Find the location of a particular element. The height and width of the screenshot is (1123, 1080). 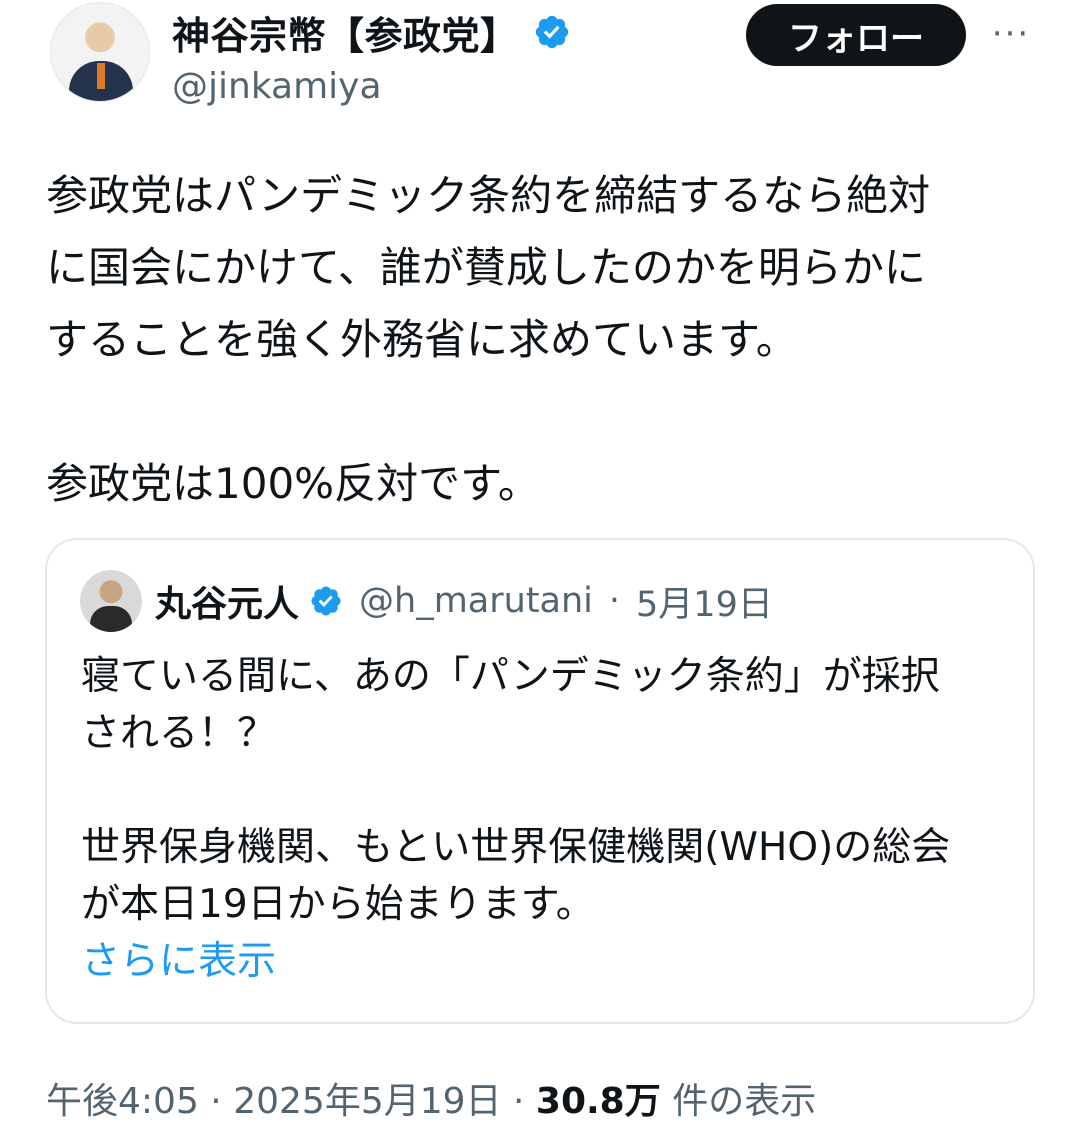

show-more-link: さらに表示 is located at coordinates (551, 961).